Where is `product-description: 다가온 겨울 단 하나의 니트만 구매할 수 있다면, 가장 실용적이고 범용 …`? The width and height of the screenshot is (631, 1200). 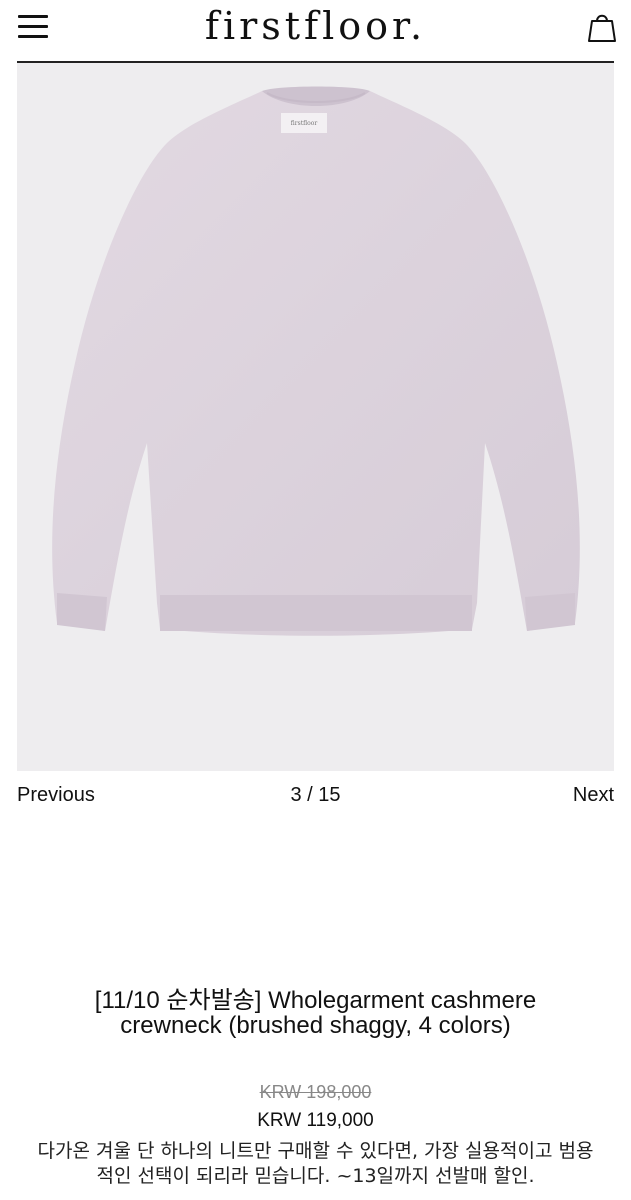
product-description: 다가온 겨울 단 하나의 니트만 구매할 수 있다면, 가장 실용적이고 범용 … is located at coordinates (315, 1164).